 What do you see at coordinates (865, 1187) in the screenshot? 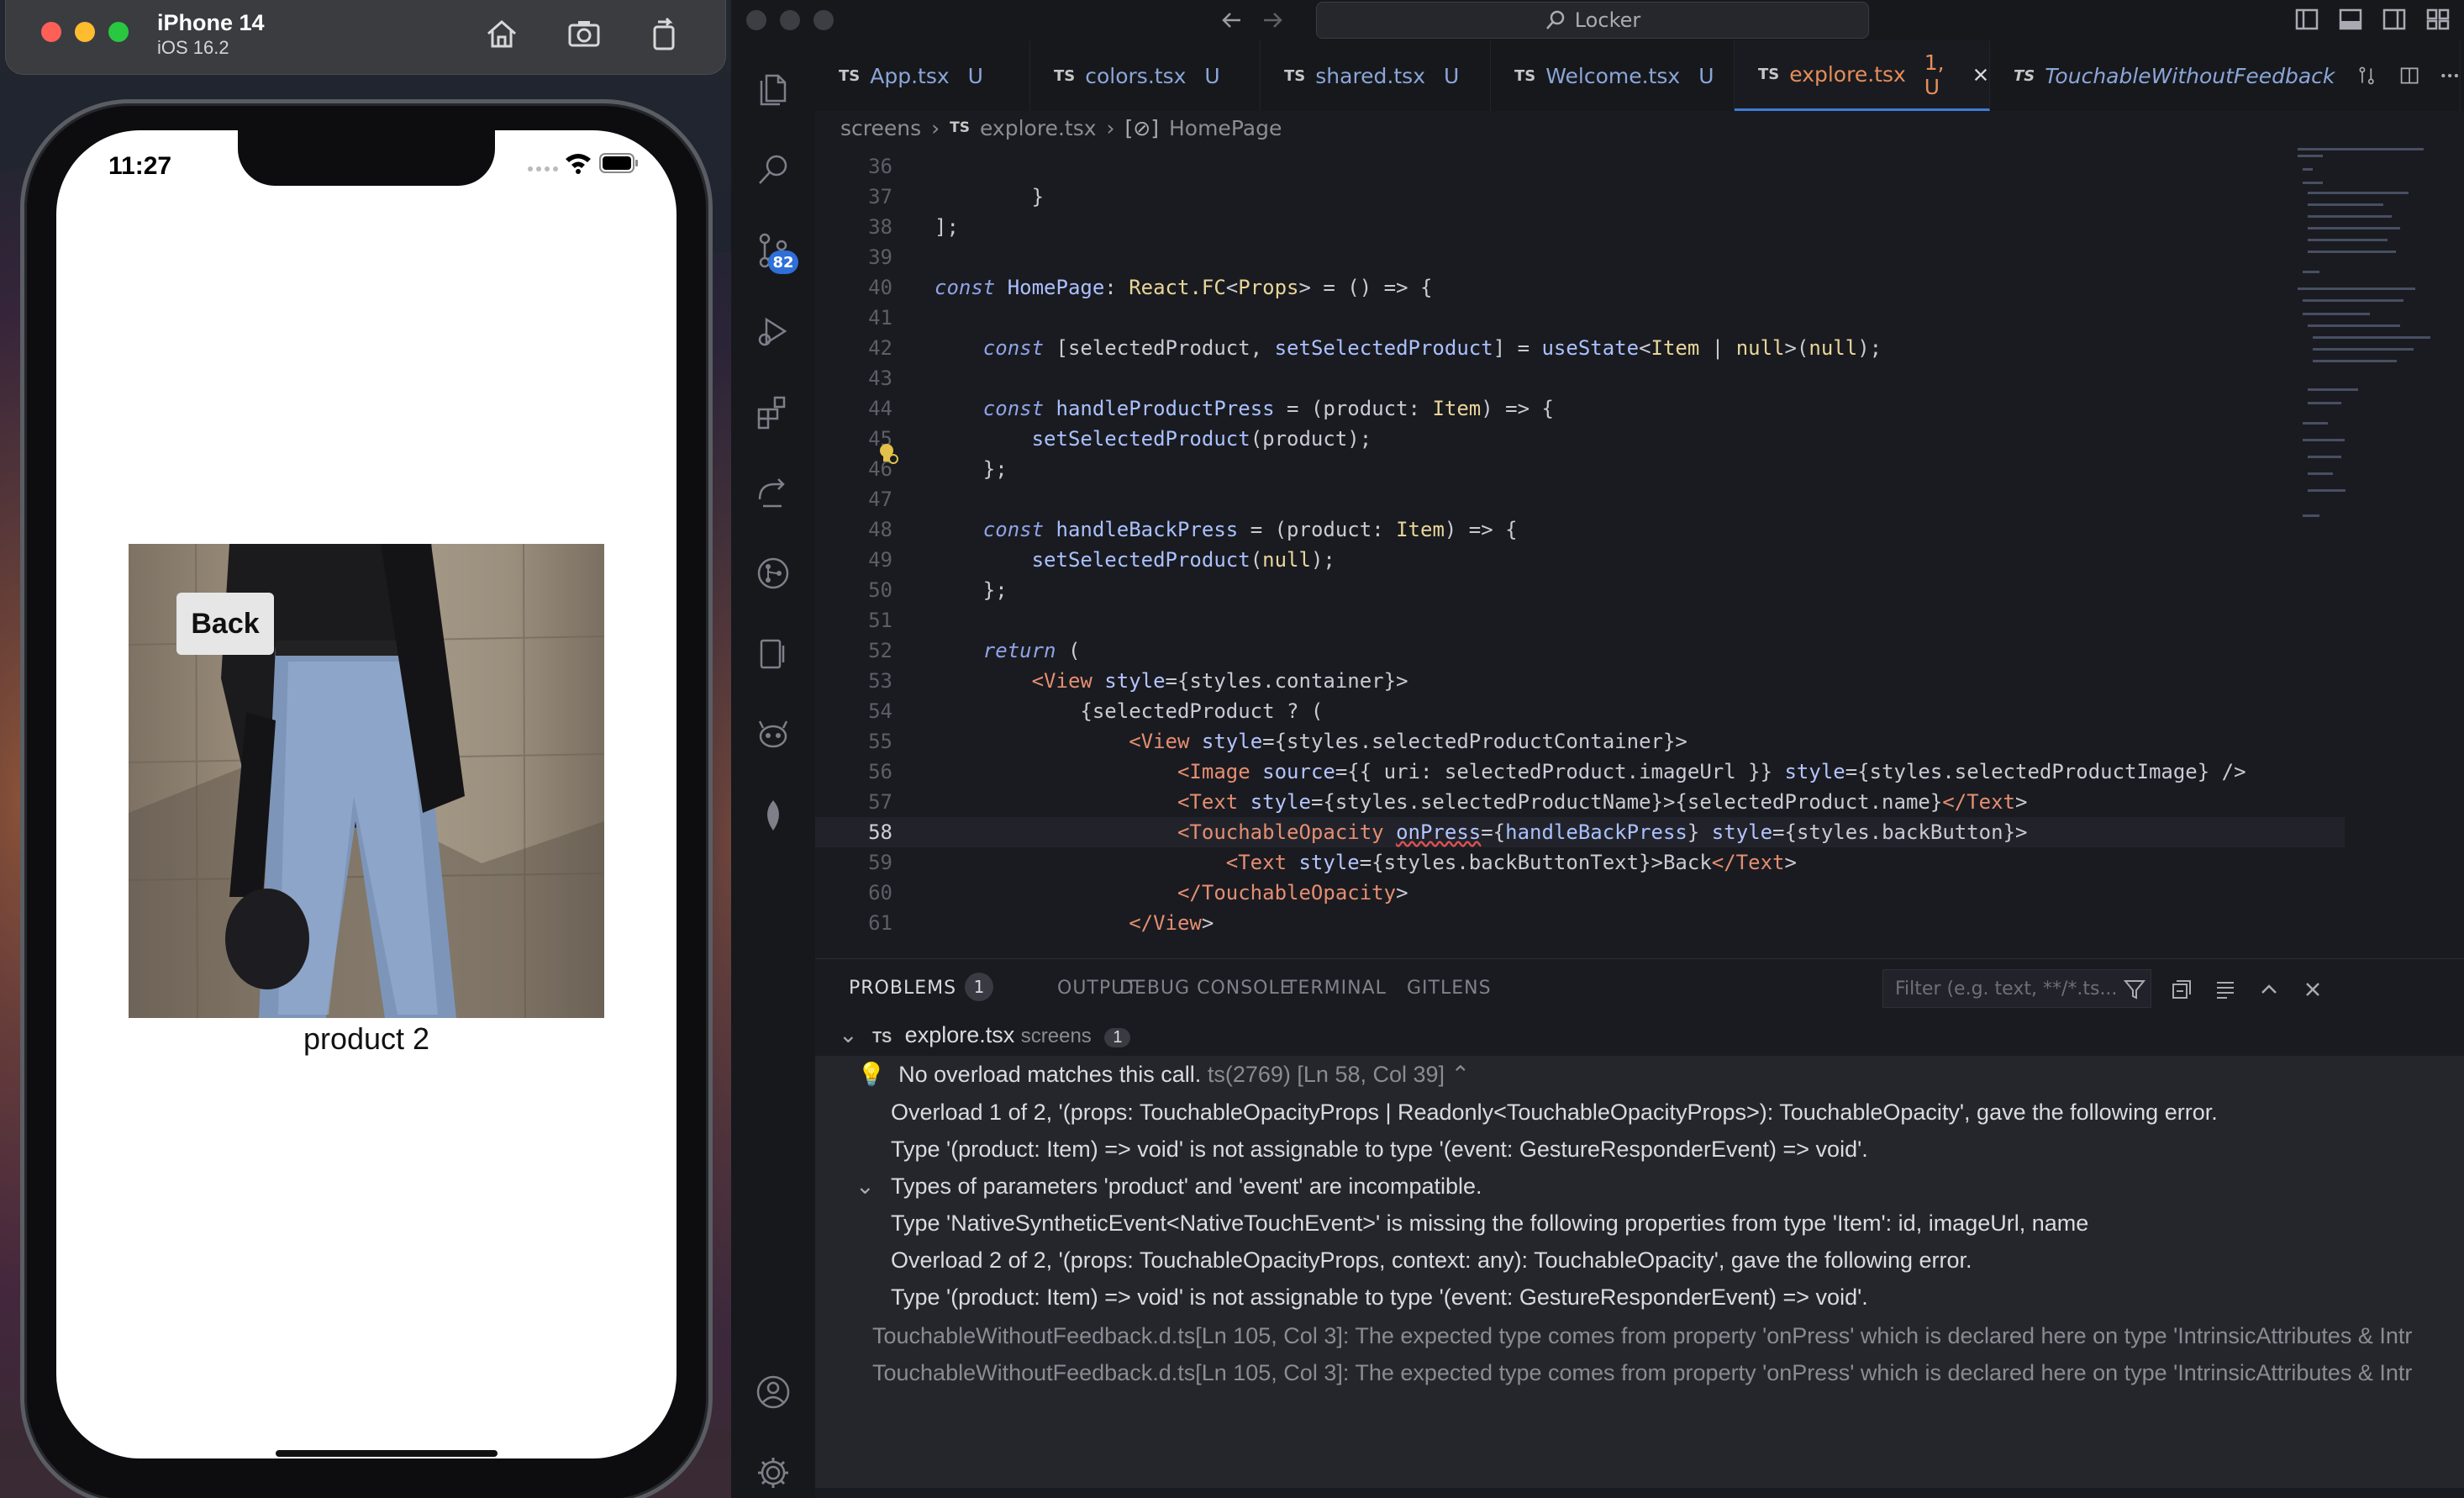
I see `chevron-down-icon: ⌄` at bounding box center [865, 1187].